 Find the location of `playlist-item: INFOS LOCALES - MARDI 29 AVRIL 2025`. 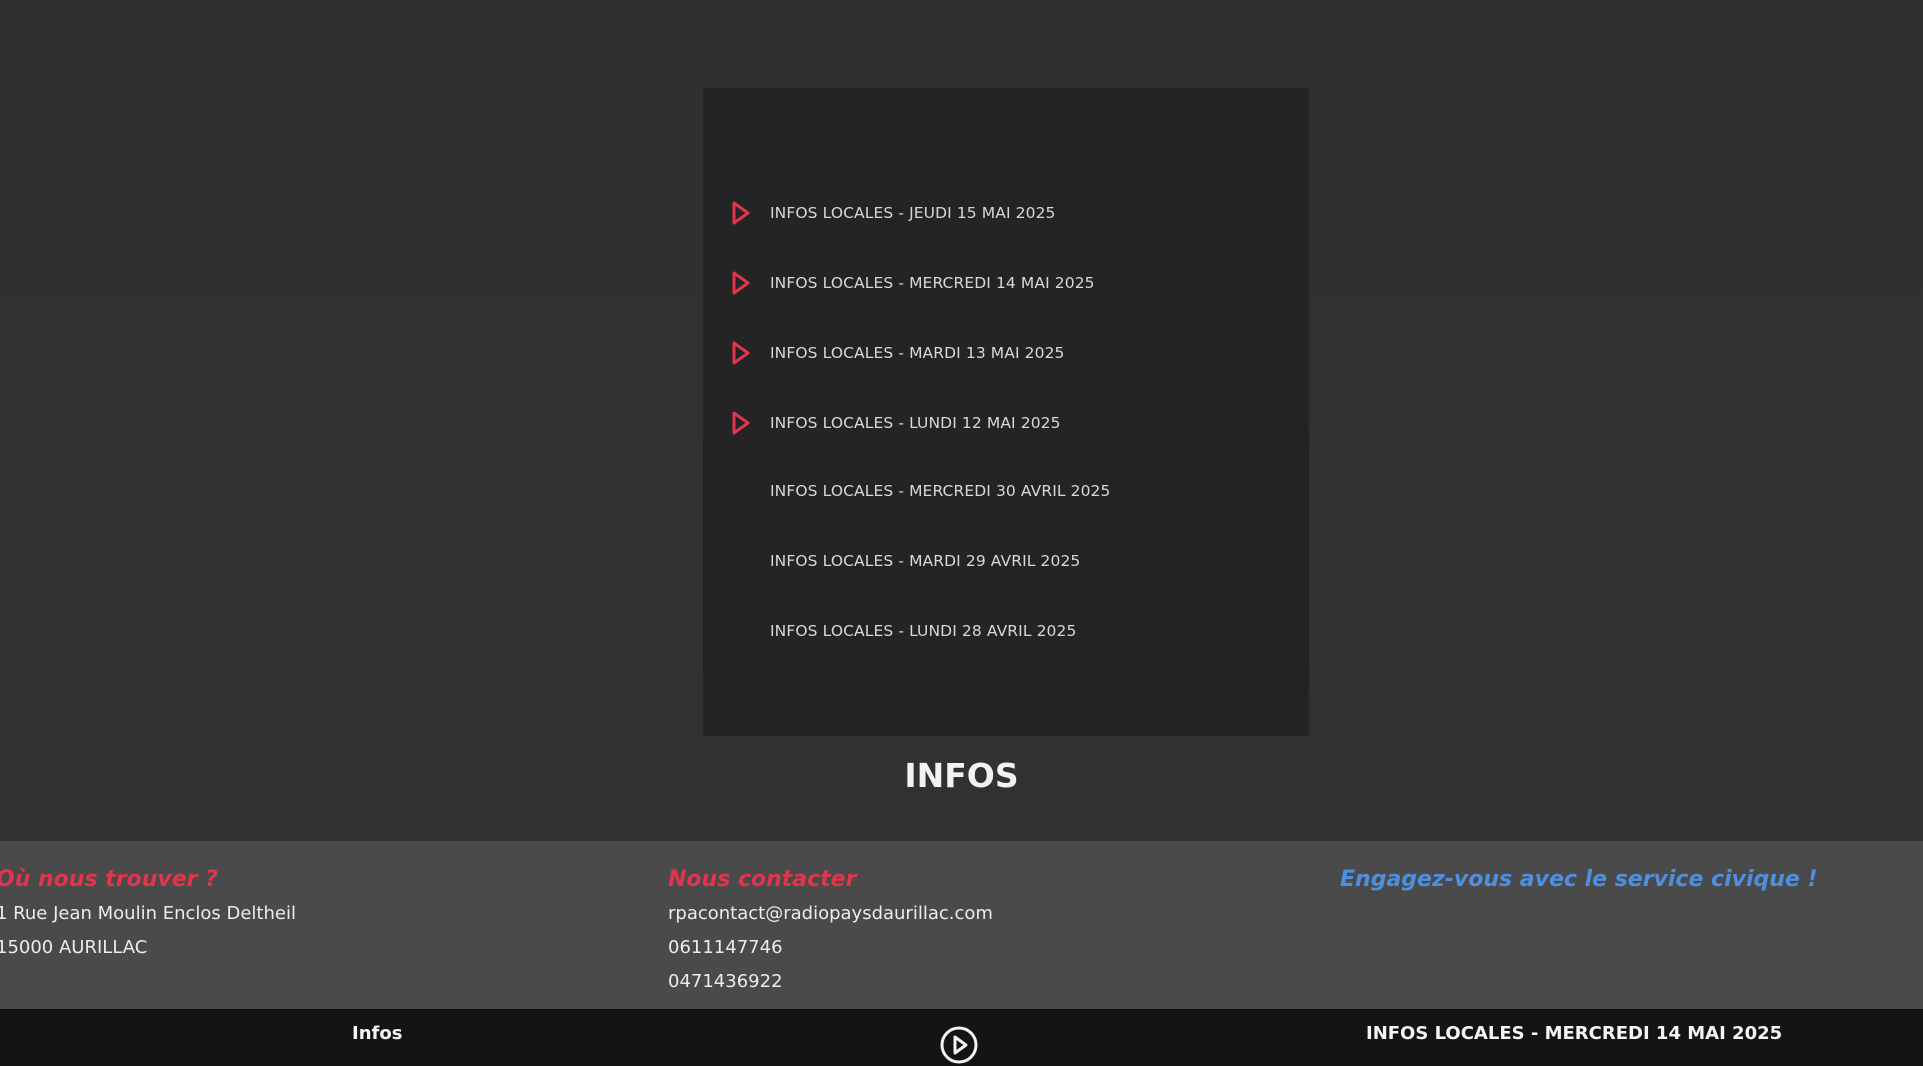

playlist-item: INFOS LOCALES - MARDI 29 AVRIL 2025 is located at coordinates (1006, 561).